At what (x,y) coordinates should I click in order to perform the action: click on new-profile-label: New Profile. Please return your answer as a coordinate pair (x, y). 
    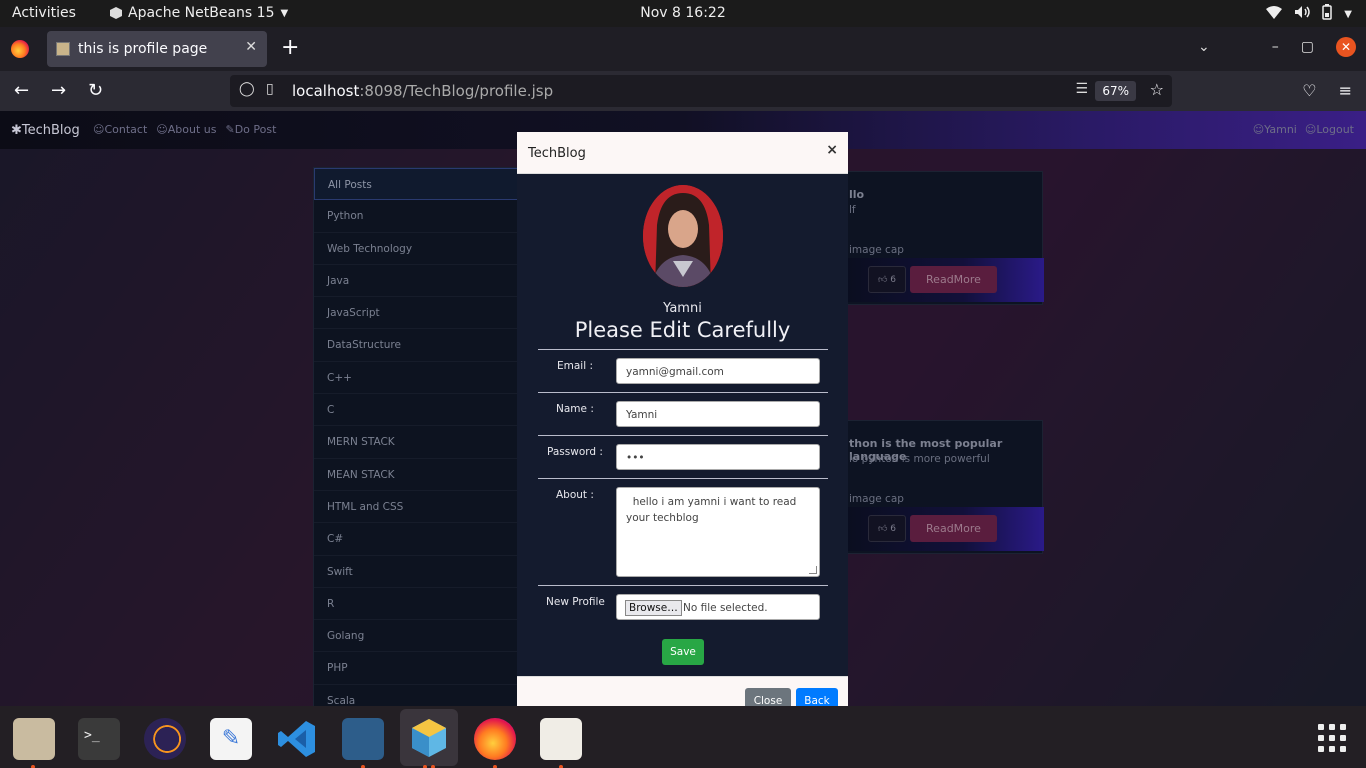
    Looking at the image, I should click on (575, 602).